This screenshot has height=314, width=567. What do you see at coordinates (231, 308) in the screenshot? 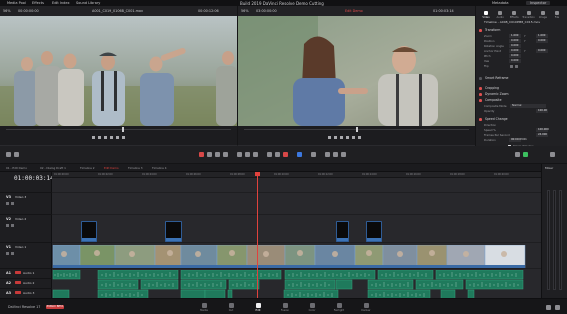
I see `page-cut: Cut` at bounding box center [231, 308].